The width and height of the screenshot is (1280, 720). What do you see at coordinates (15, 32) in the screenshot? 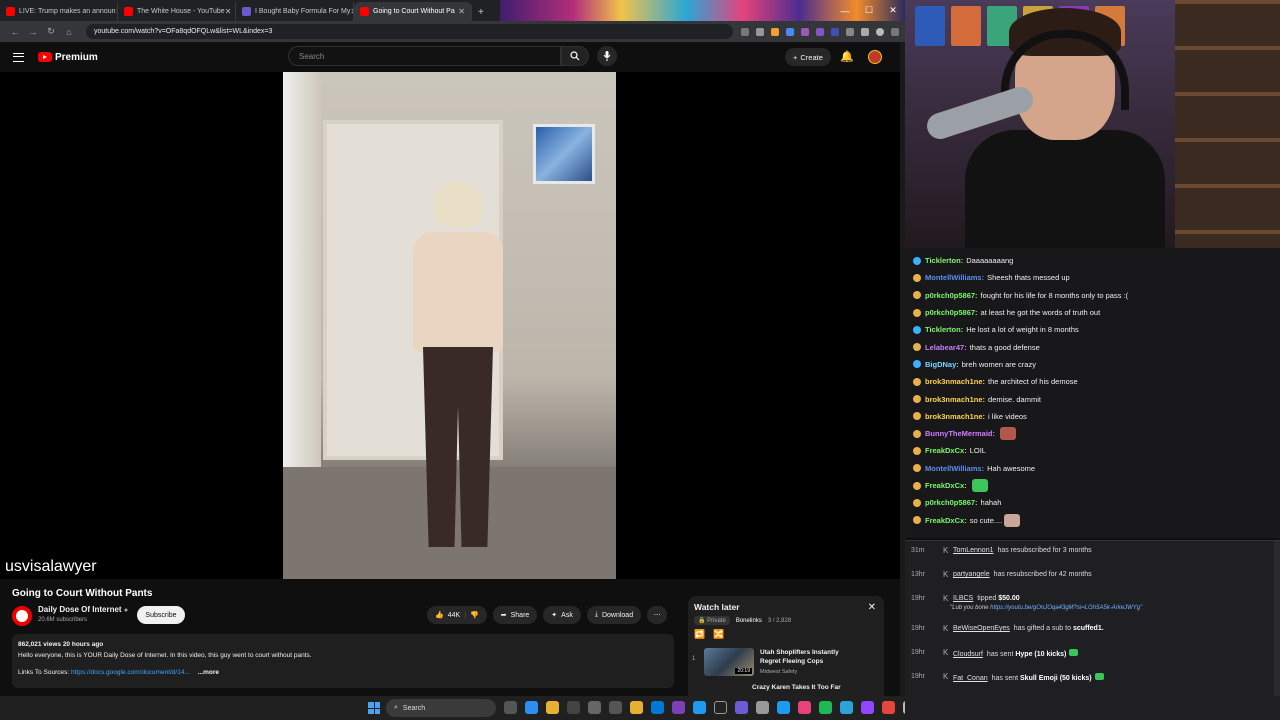
I see `back-arrow-icon: ←` at bounding box center [15, 32].